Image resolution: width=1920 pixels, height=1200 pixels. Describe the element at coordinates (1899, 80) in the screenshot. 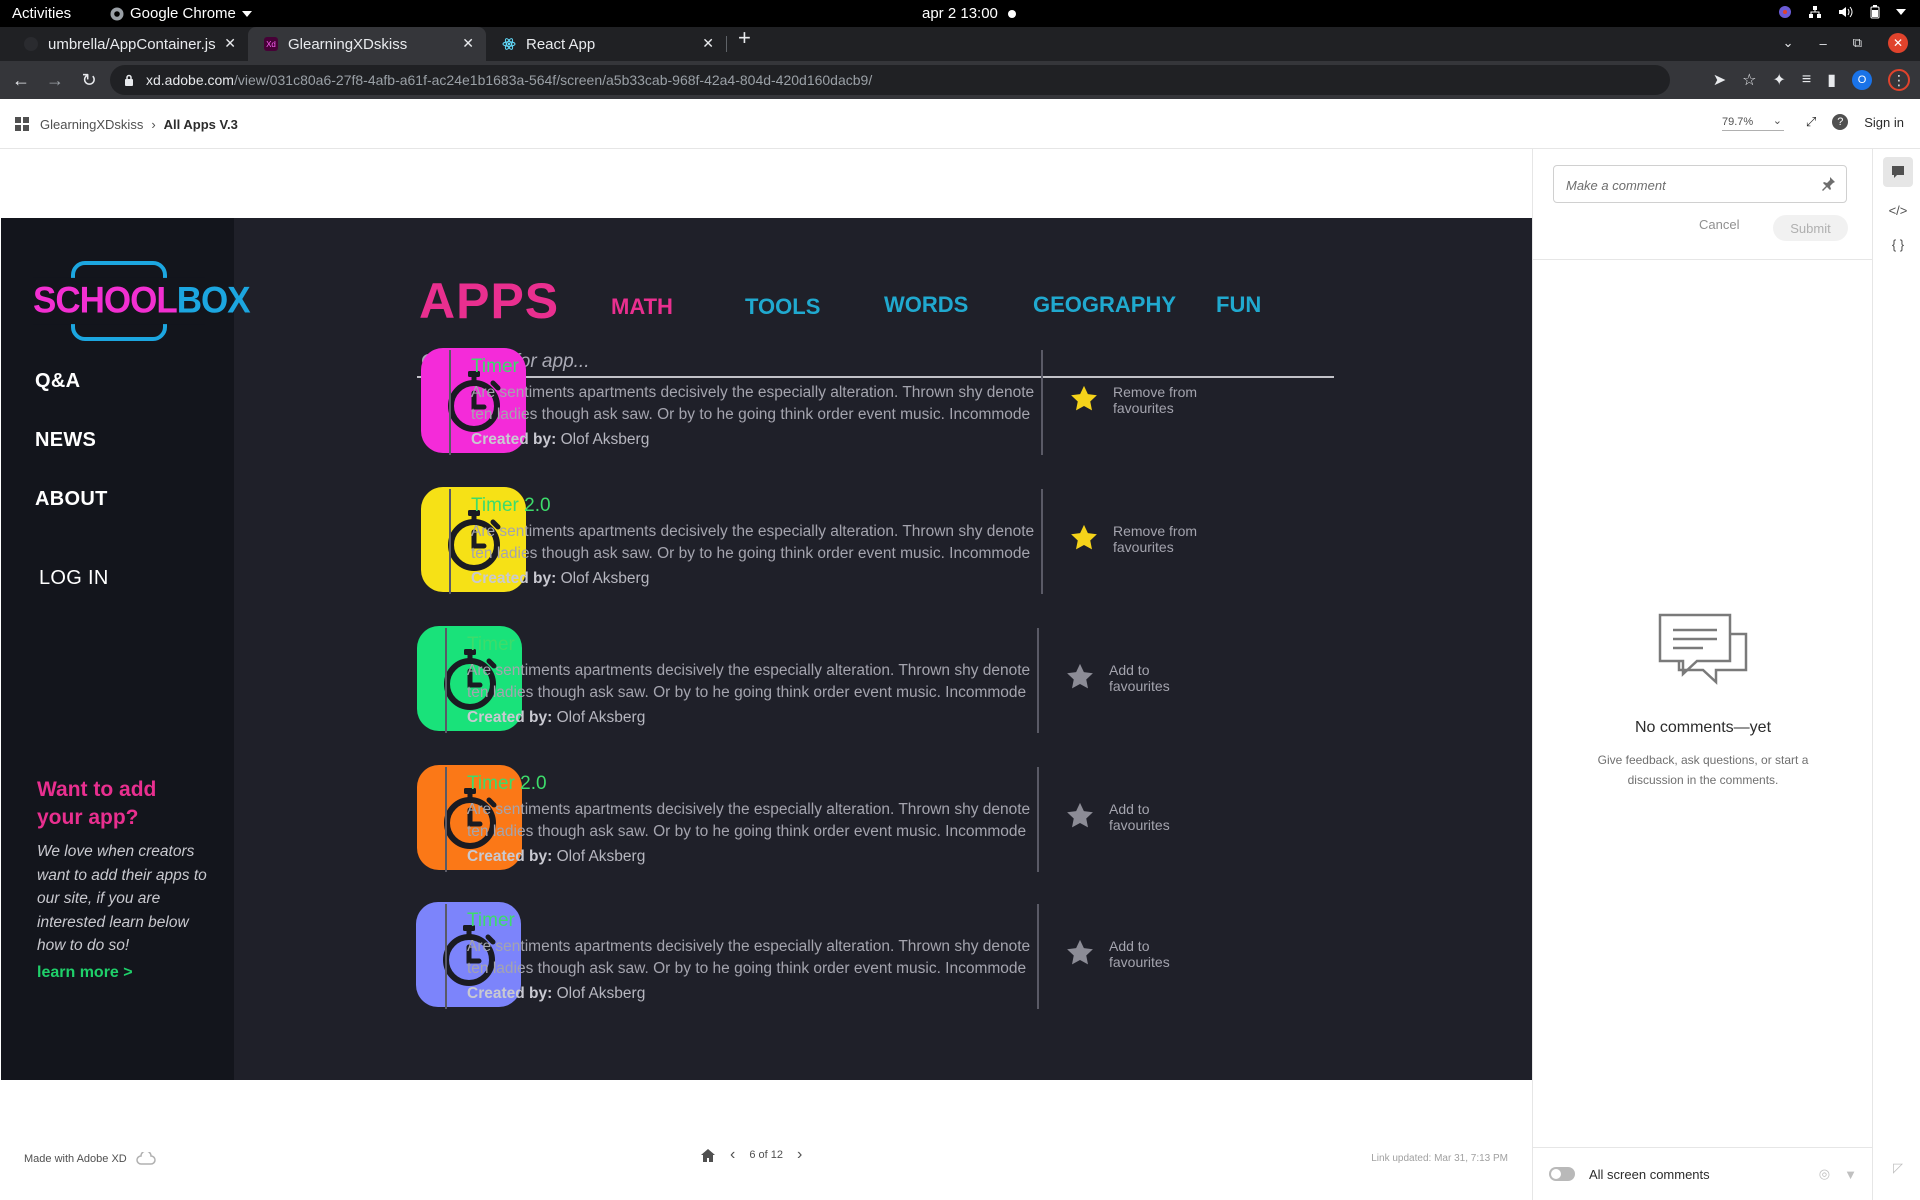

I see `kebab-menu-icon: ⋮` at that location.